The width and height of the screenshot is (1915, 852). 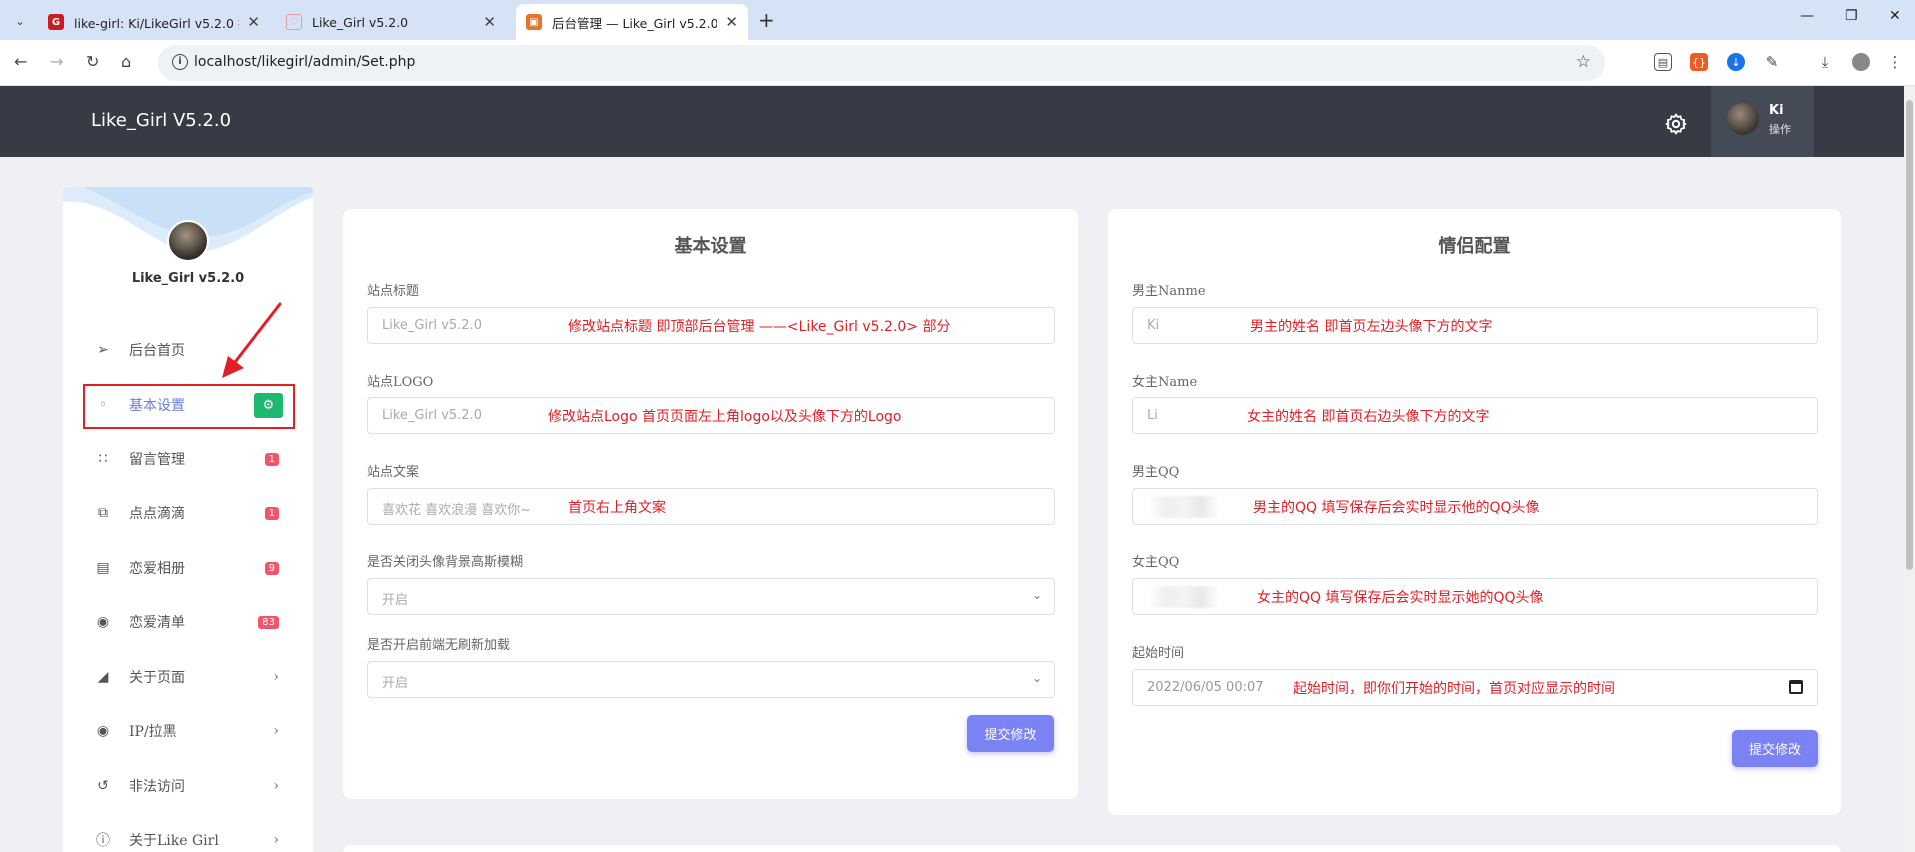 What do you see at coordinates (157, 623) in the screenshot?
I see `sidebar-item-label: 恋爱清单` at bounding box center [157, 623].